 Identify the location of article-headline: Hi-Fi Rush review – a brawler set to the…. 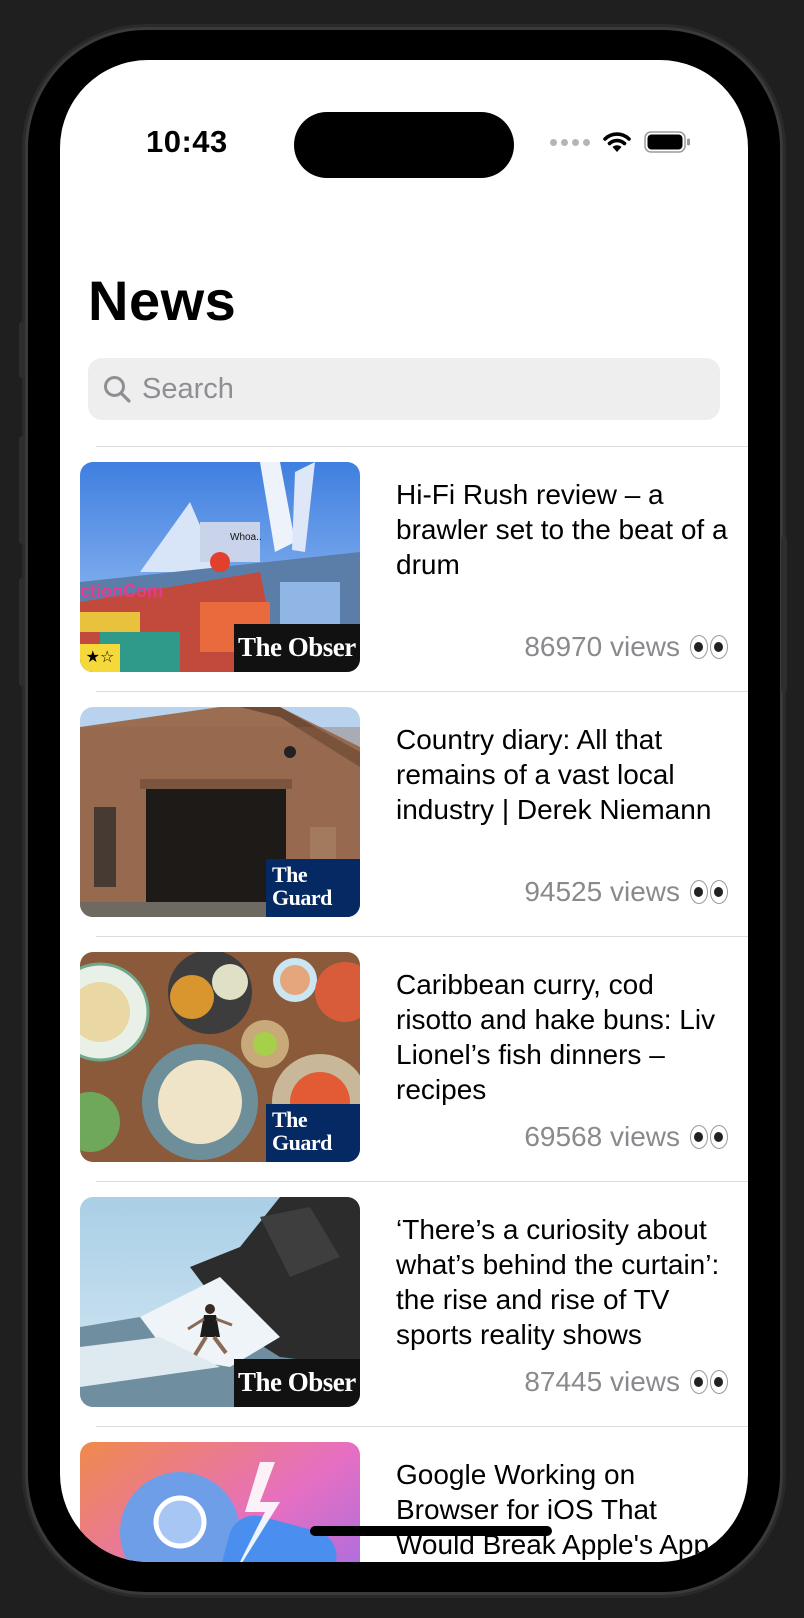
(562, 529).